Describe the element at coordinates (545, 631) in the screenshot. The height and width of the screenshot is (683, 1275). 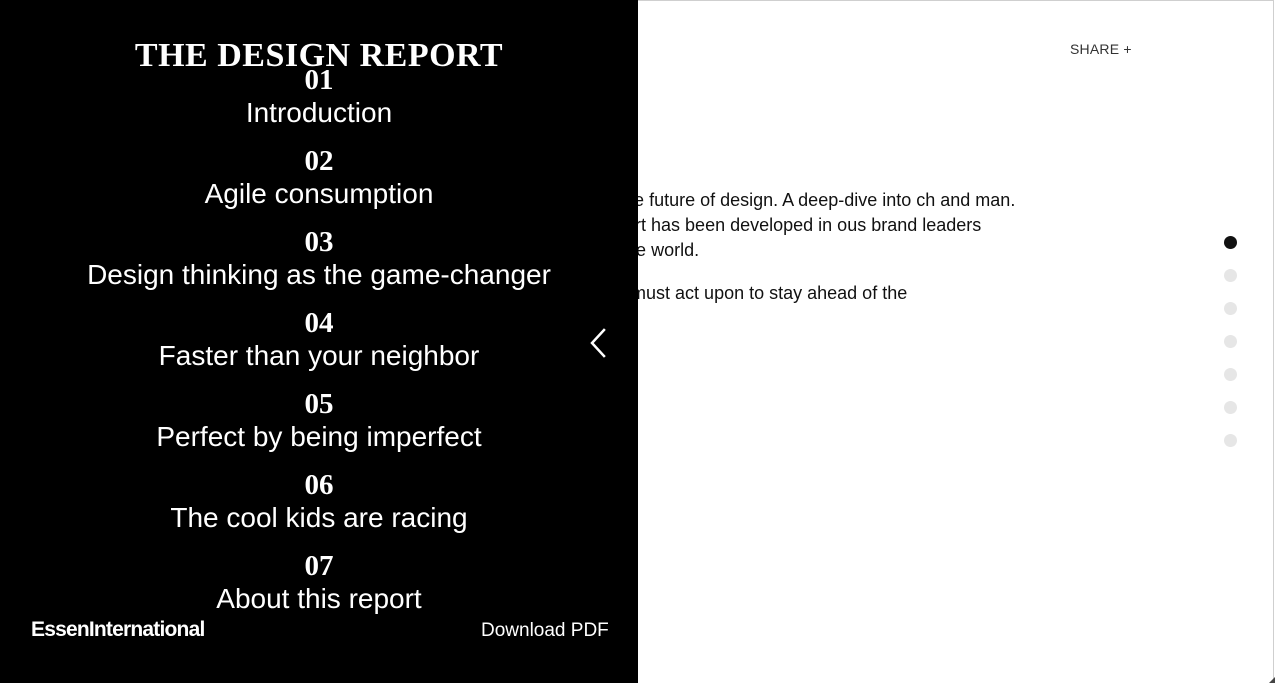
I see `download-pdf-link: Download PDF` at that location.